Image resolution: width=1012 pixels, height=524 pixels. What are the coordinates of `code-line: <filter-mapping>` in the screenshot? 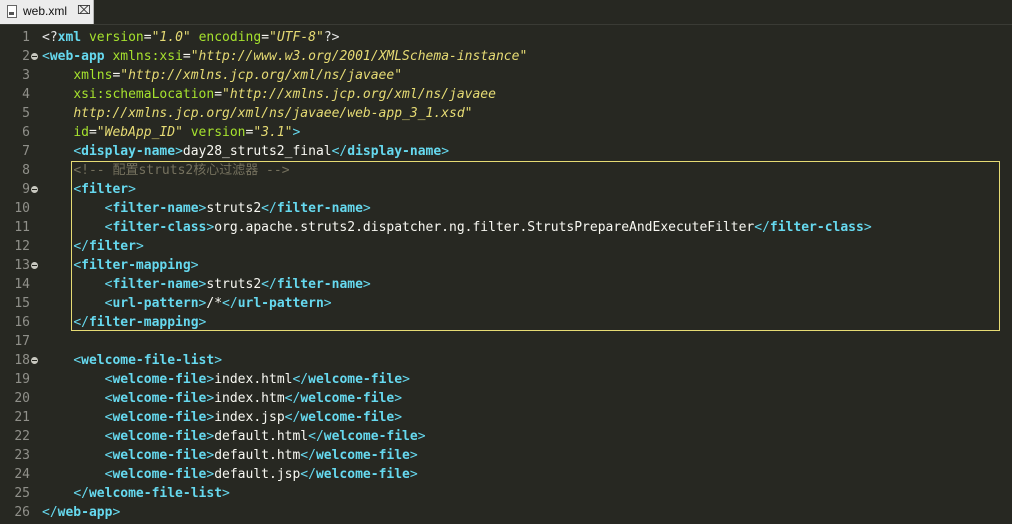 It's located at (120, 265).